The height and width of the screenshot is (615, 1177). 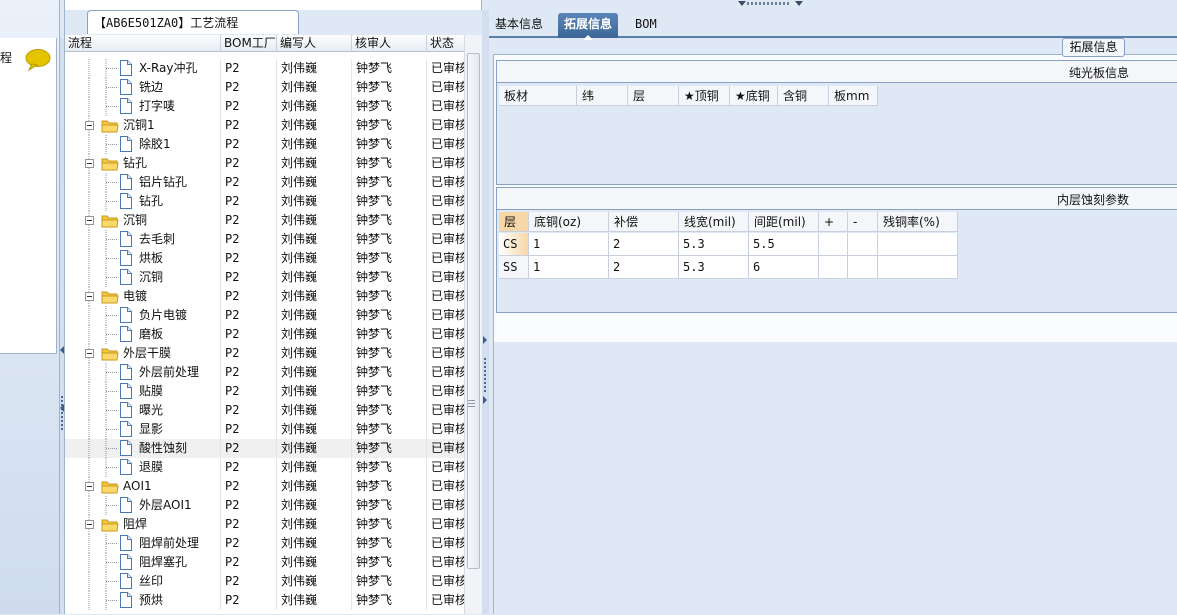 What do you see at coordinates (264, 410) in the screenshot?
I see `table-row: 曝光 P2 刘伟巍 钟梦飞 已审核` at bounding box center [264, 410].